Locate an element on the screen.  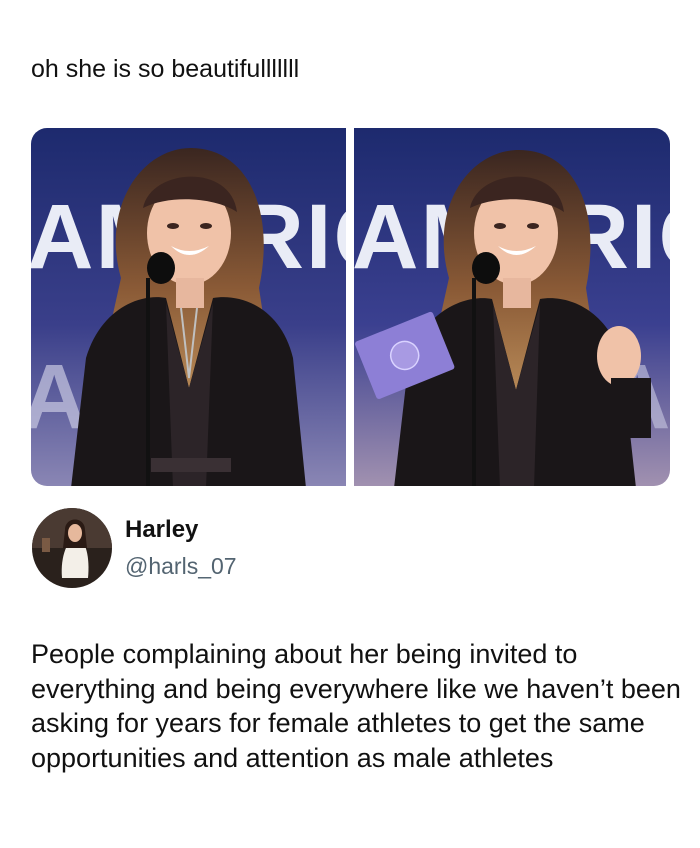
author-avatar is located at coordinates (72, 548).